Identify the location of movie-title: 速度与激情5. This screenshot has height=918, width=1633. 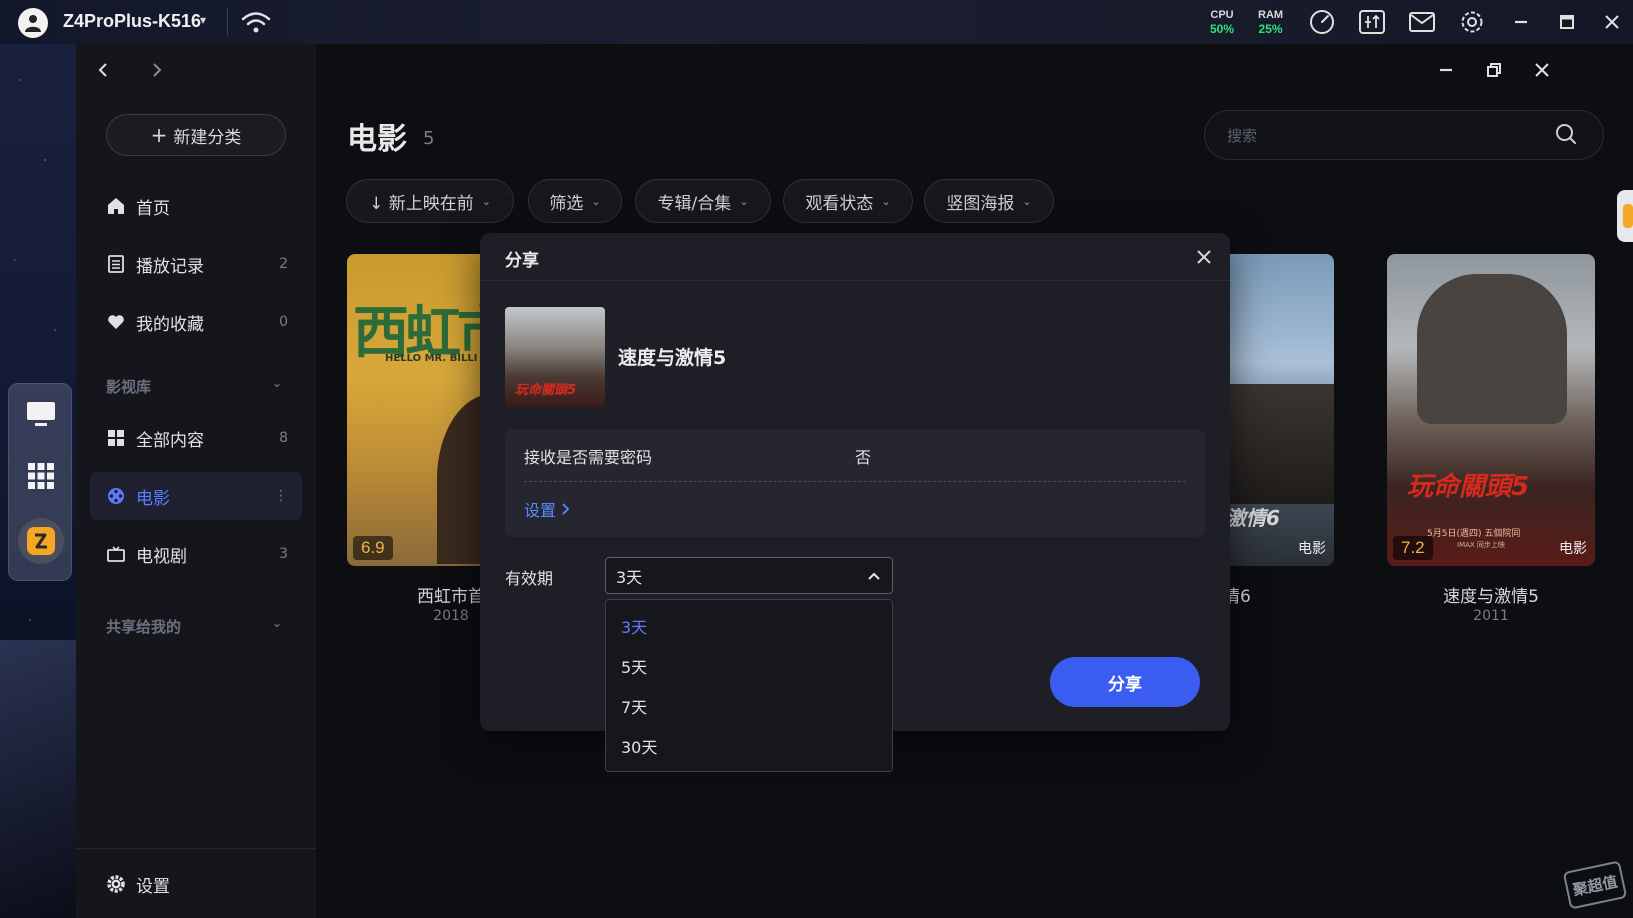
(1491, 594).